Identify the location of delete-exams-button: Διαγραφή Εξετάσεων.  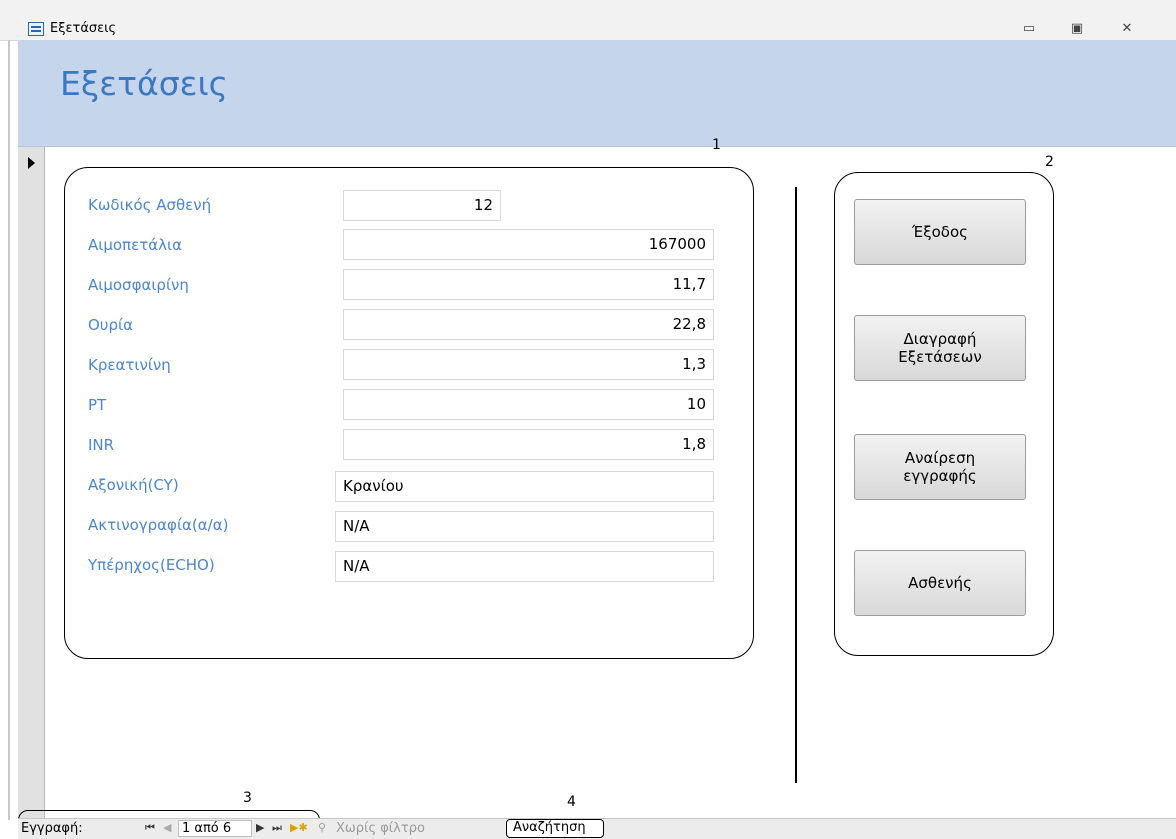
(940, 348).